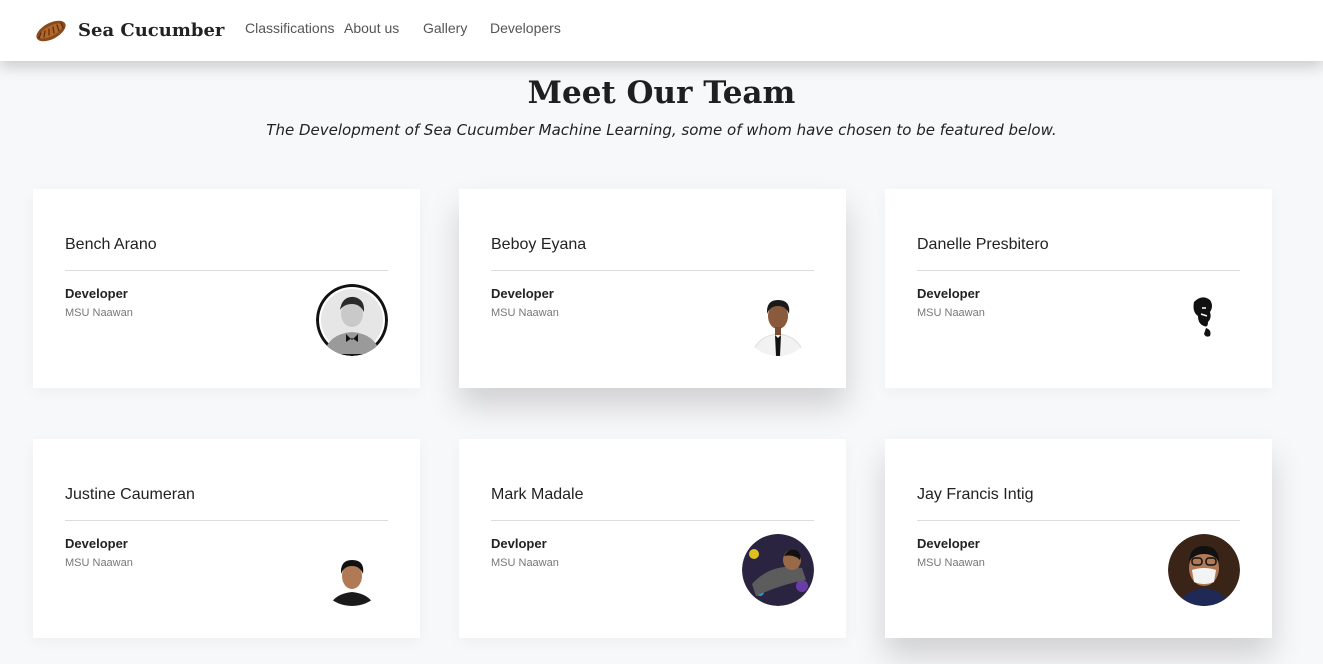 Image resolution: width=1323 pixels, height=664 pixels. What do you see at coordinates (51, 31) in the screenshot?
I see `sea-cucumber-logo-icon` at bounding box center [51, 31].